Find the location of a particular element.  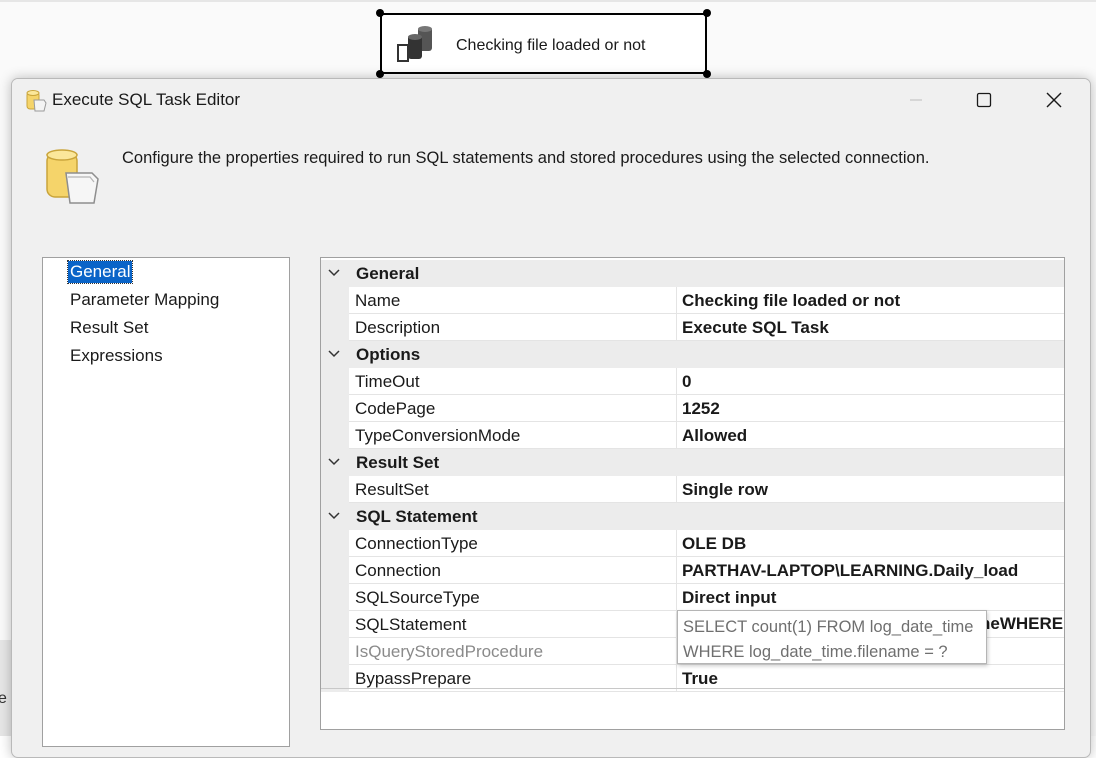

title-bar: Execute SQL Task Editor is located at coordinates (551, 100).